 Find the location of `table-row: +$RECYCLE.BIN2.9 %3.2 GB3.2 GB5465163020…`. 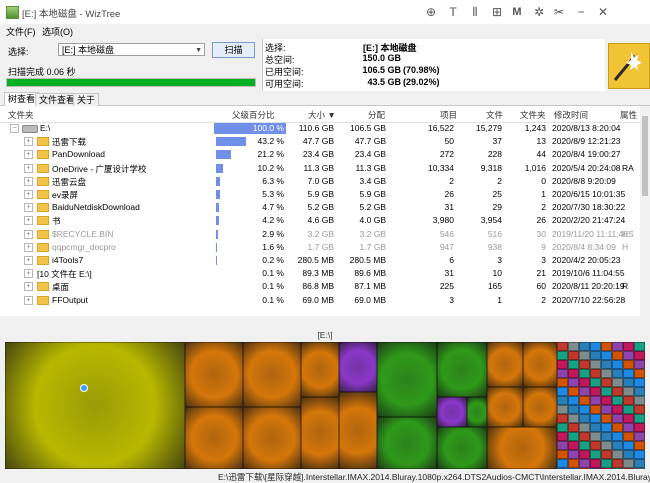

table-row: +$RECYCLE.BIN2.9 %3.2 GB3.2 GB5465163020… is located at coordinates (320, 234).